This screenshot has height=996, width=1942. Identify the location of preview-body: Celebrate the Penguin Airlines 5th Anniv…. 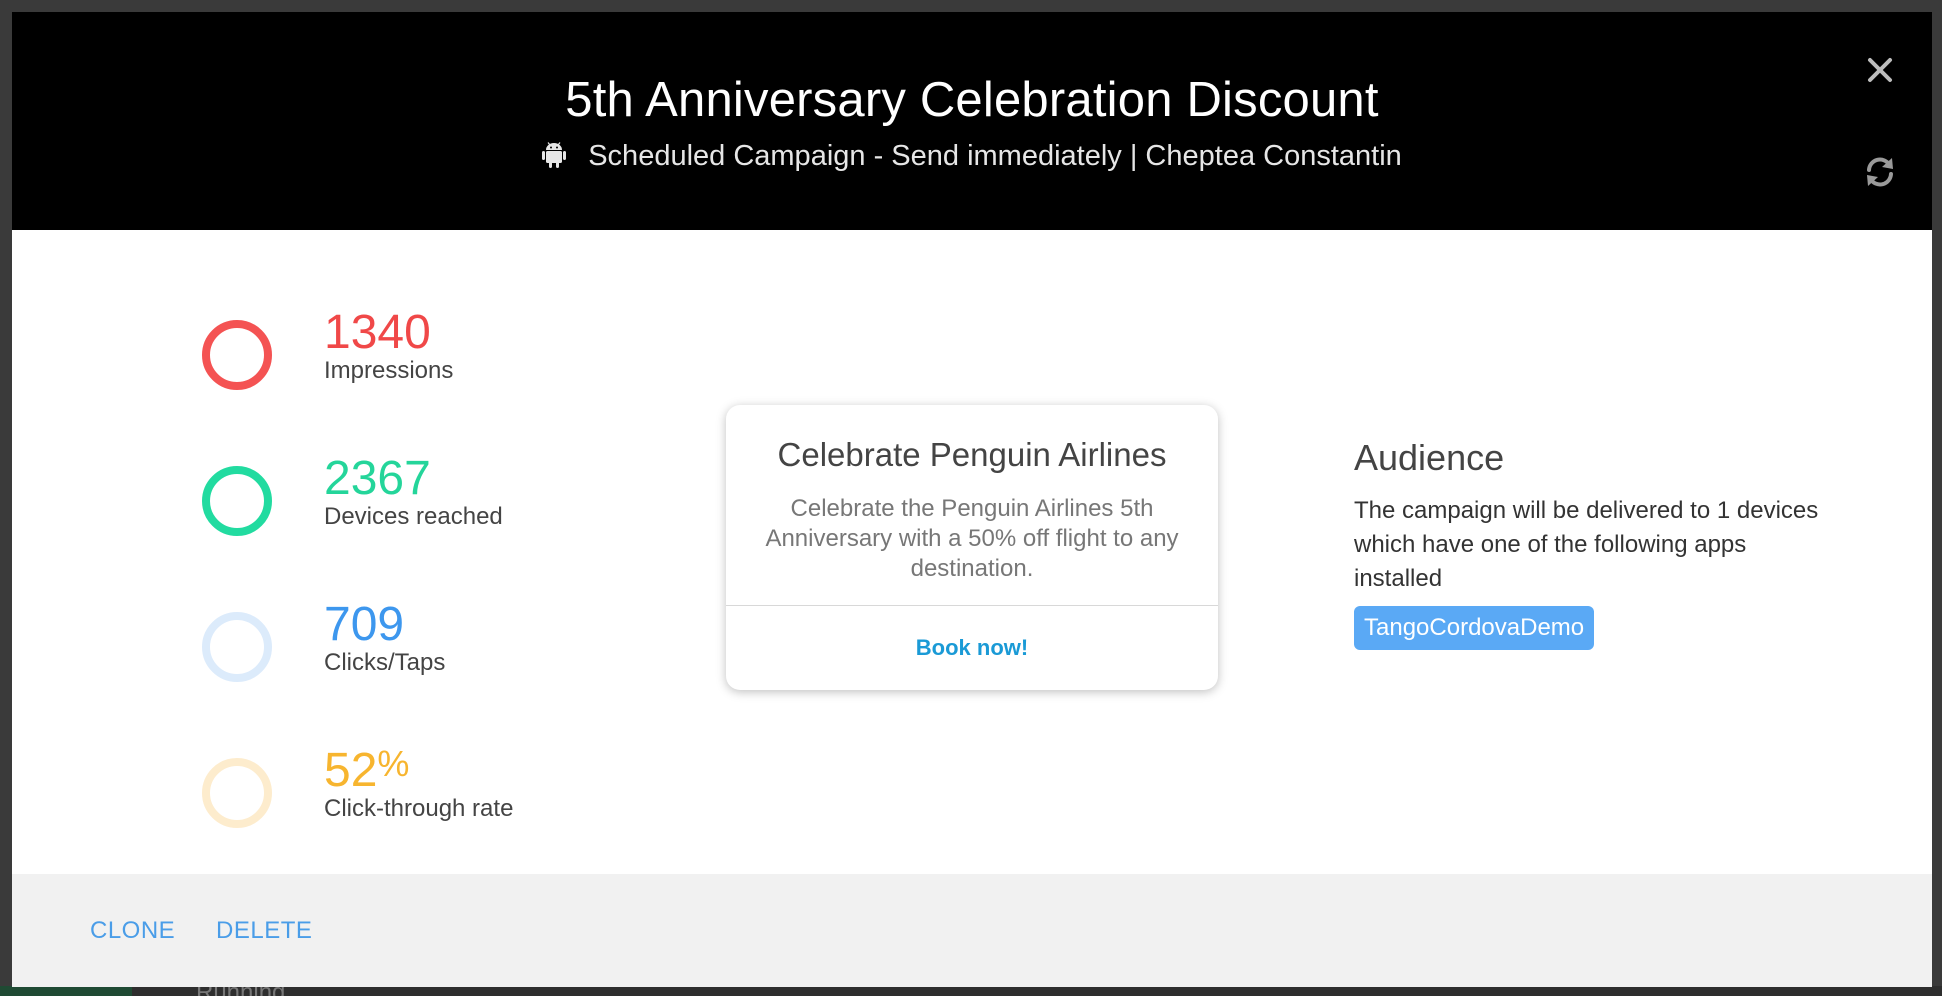
(972, 538).